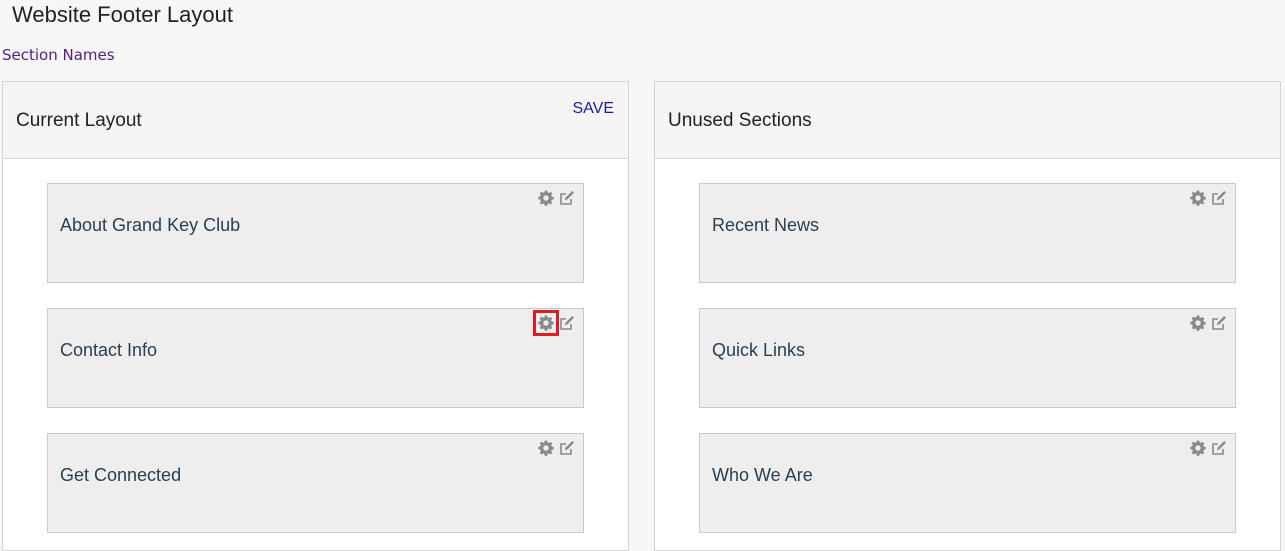 The width and height of the screenshot is (1285, 551). Describe the element at coordinates (740, 120) in the screenshot. I see `unused-sections-title: Unused Sections` at that location.